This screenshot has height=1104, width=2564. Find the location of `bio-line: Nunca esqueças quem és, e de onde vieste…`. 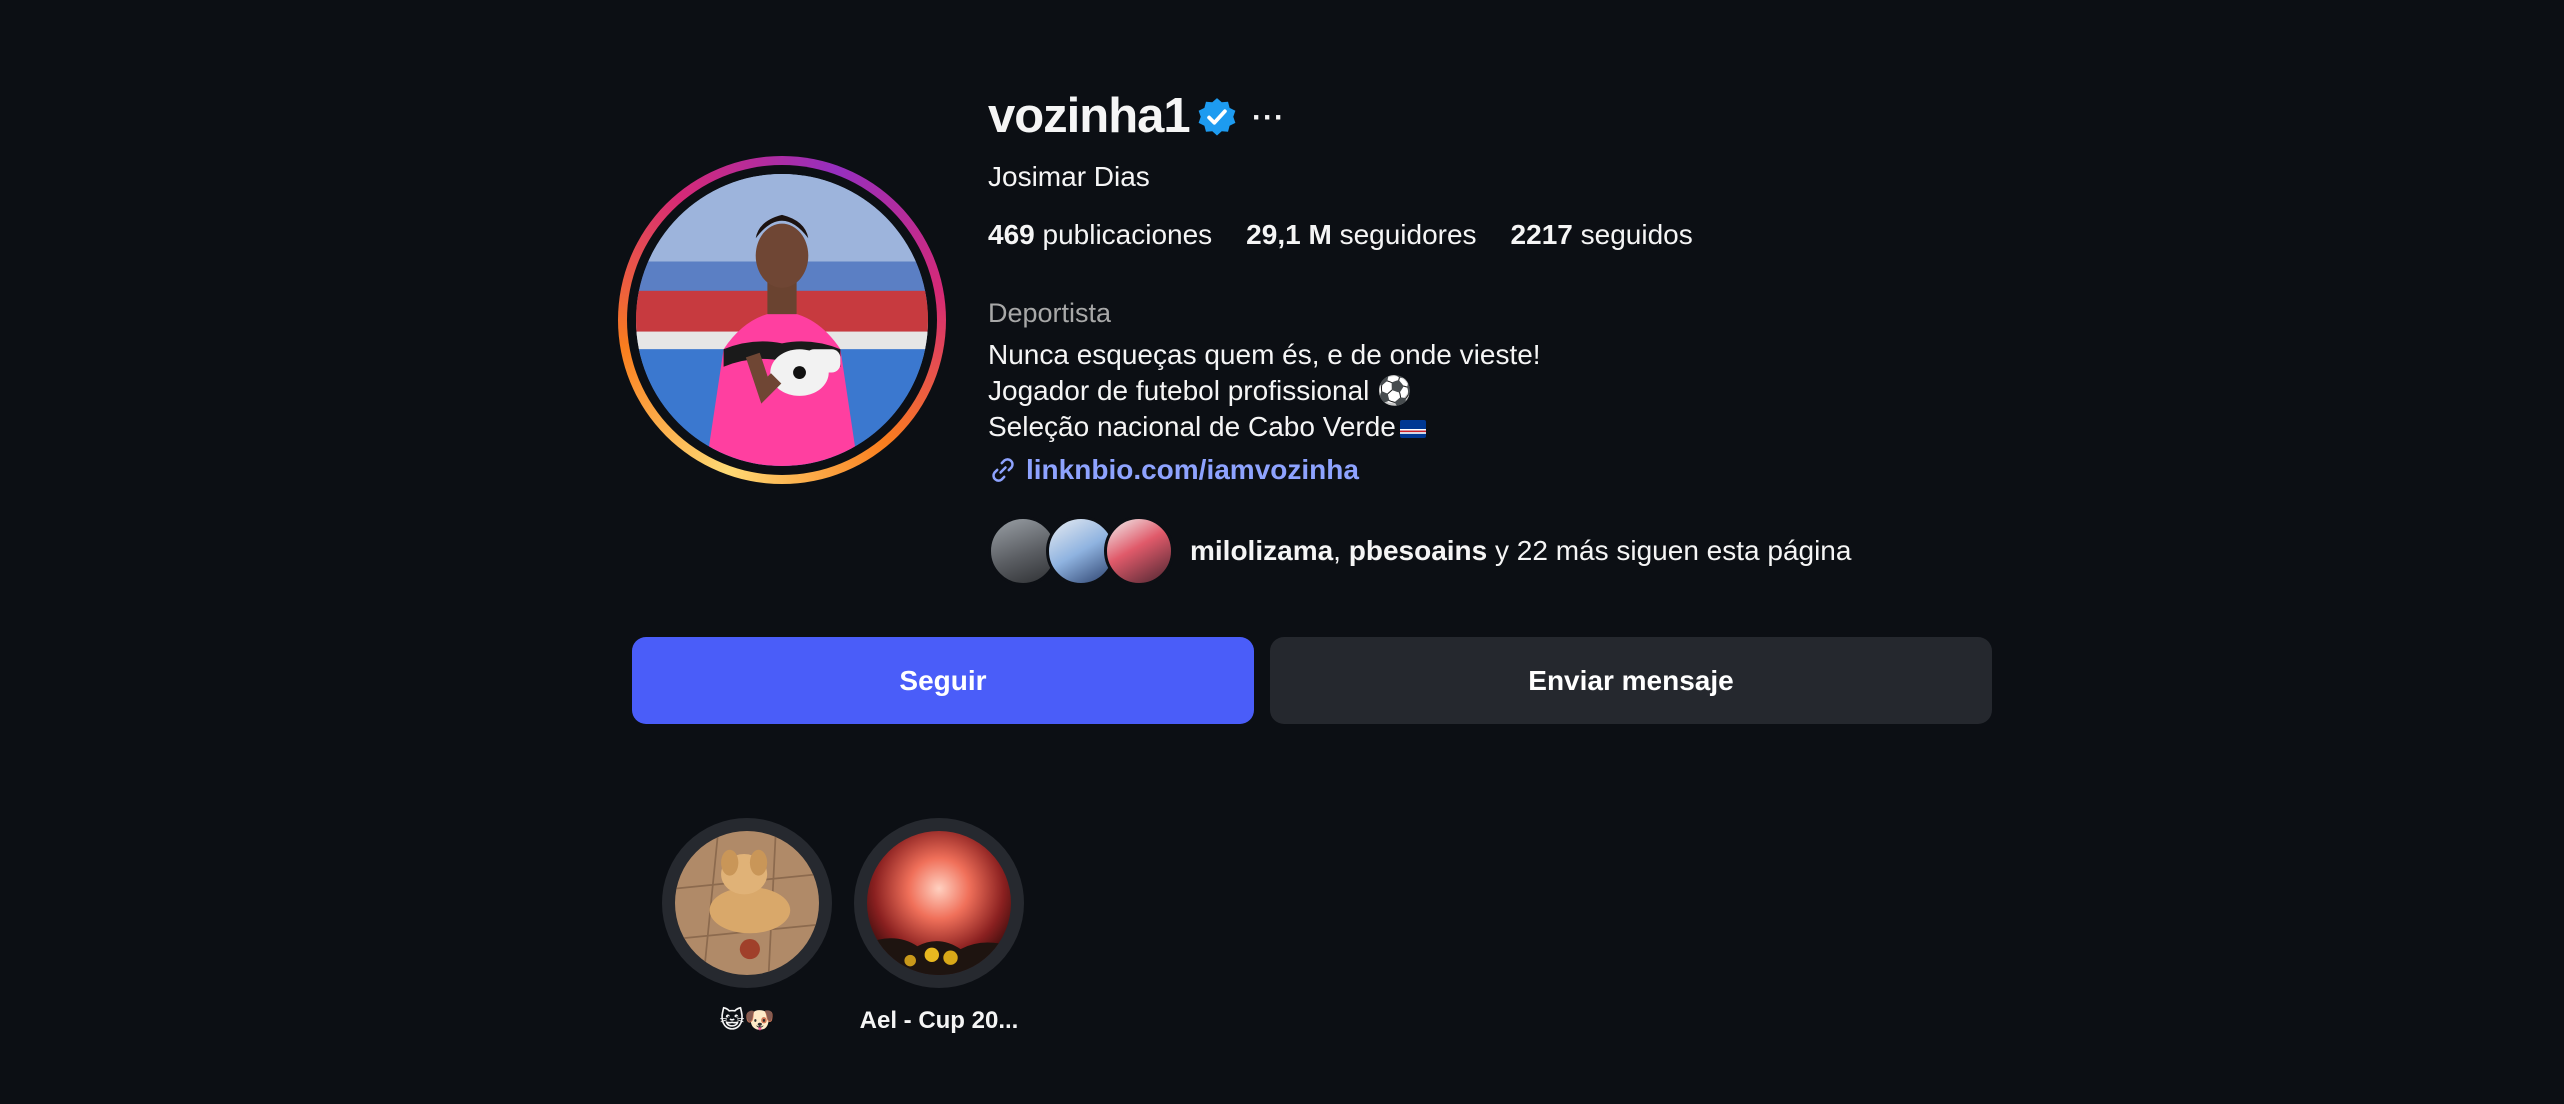

bio-line: Nunca esqueças quem és, e de onde vieste… is located at coordinates (1264, 354).